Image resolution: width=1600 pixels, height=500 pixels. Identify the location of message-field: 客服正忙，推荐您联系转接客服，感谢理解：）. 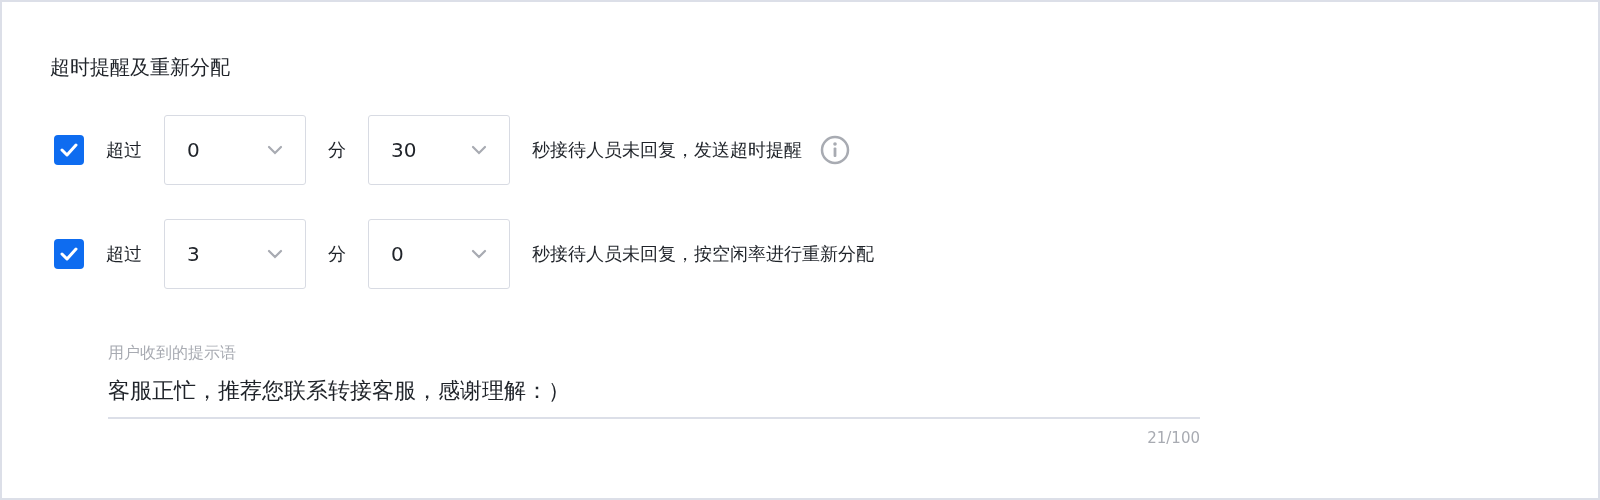
(654, 398).